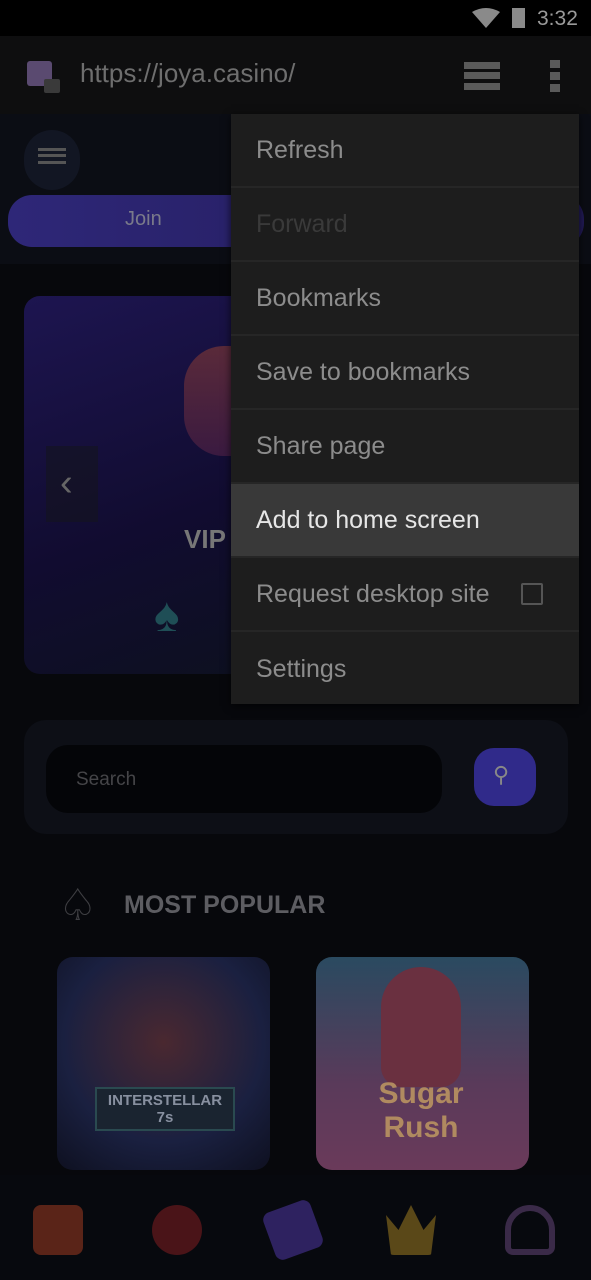 The image size is (591, 1280). I want to click on status-bar: 3:32, so click(295, 18).